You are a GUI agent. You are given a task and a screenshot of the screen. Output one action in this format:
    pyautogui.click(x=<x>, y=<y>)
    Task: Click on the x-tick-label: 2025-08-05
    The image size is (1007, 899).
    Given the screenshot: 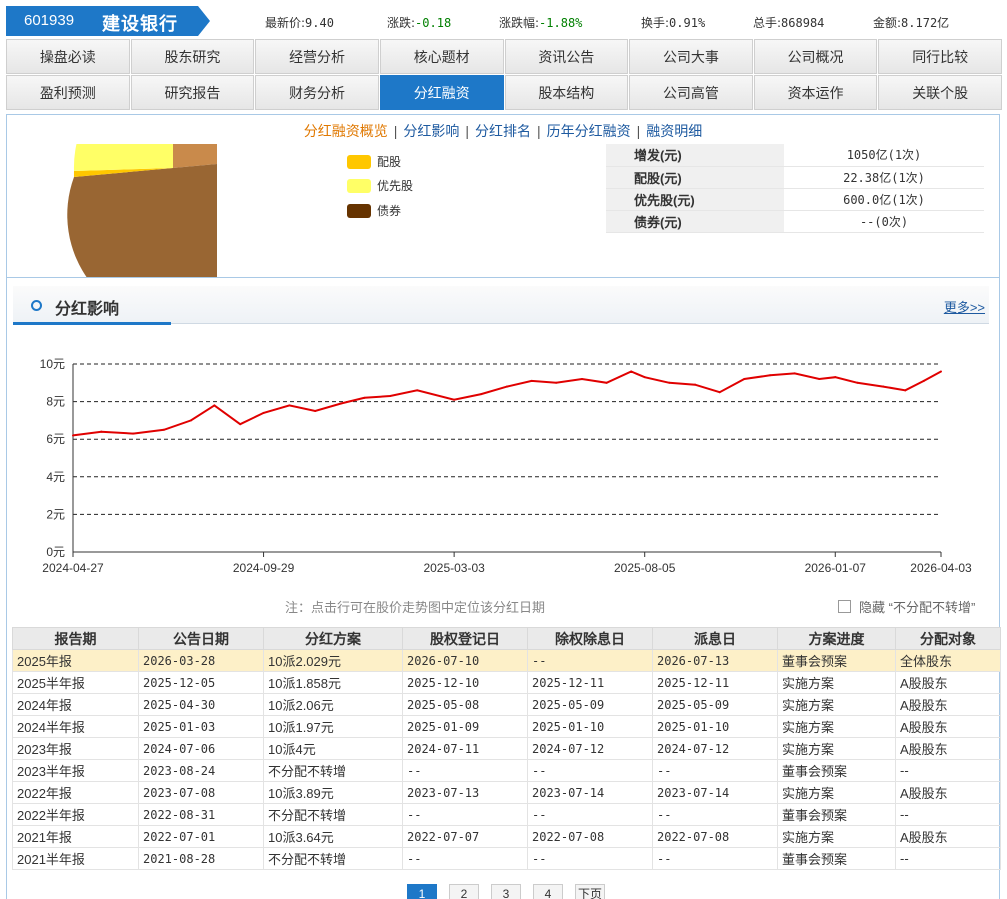 What is the action you would take?
    pyautogui.click(x=645, y=568)
    